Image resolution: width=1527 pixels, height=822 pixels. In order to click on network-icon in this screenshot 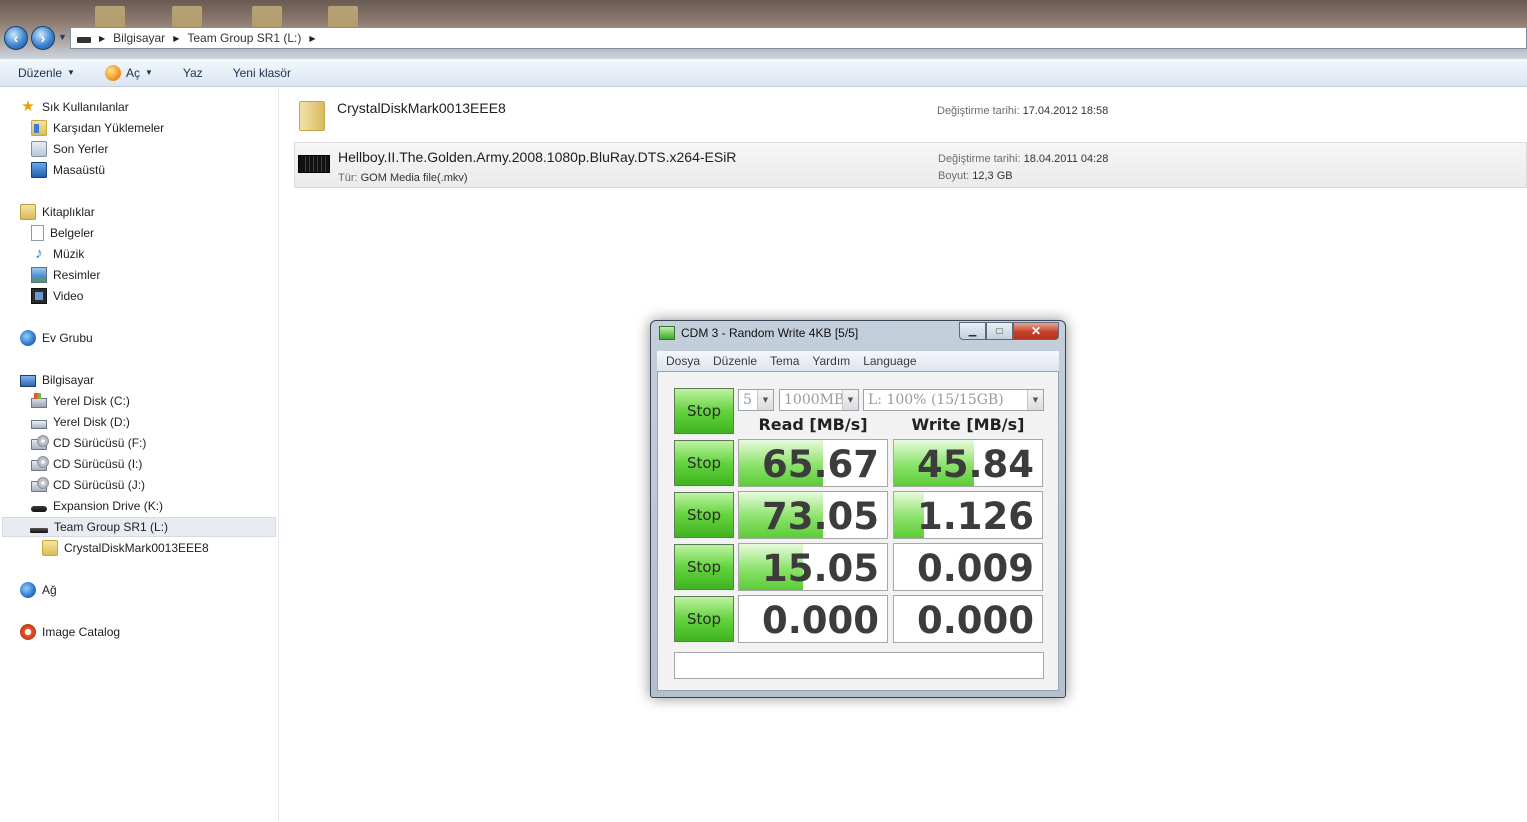, I will do `click(28, 590)`.